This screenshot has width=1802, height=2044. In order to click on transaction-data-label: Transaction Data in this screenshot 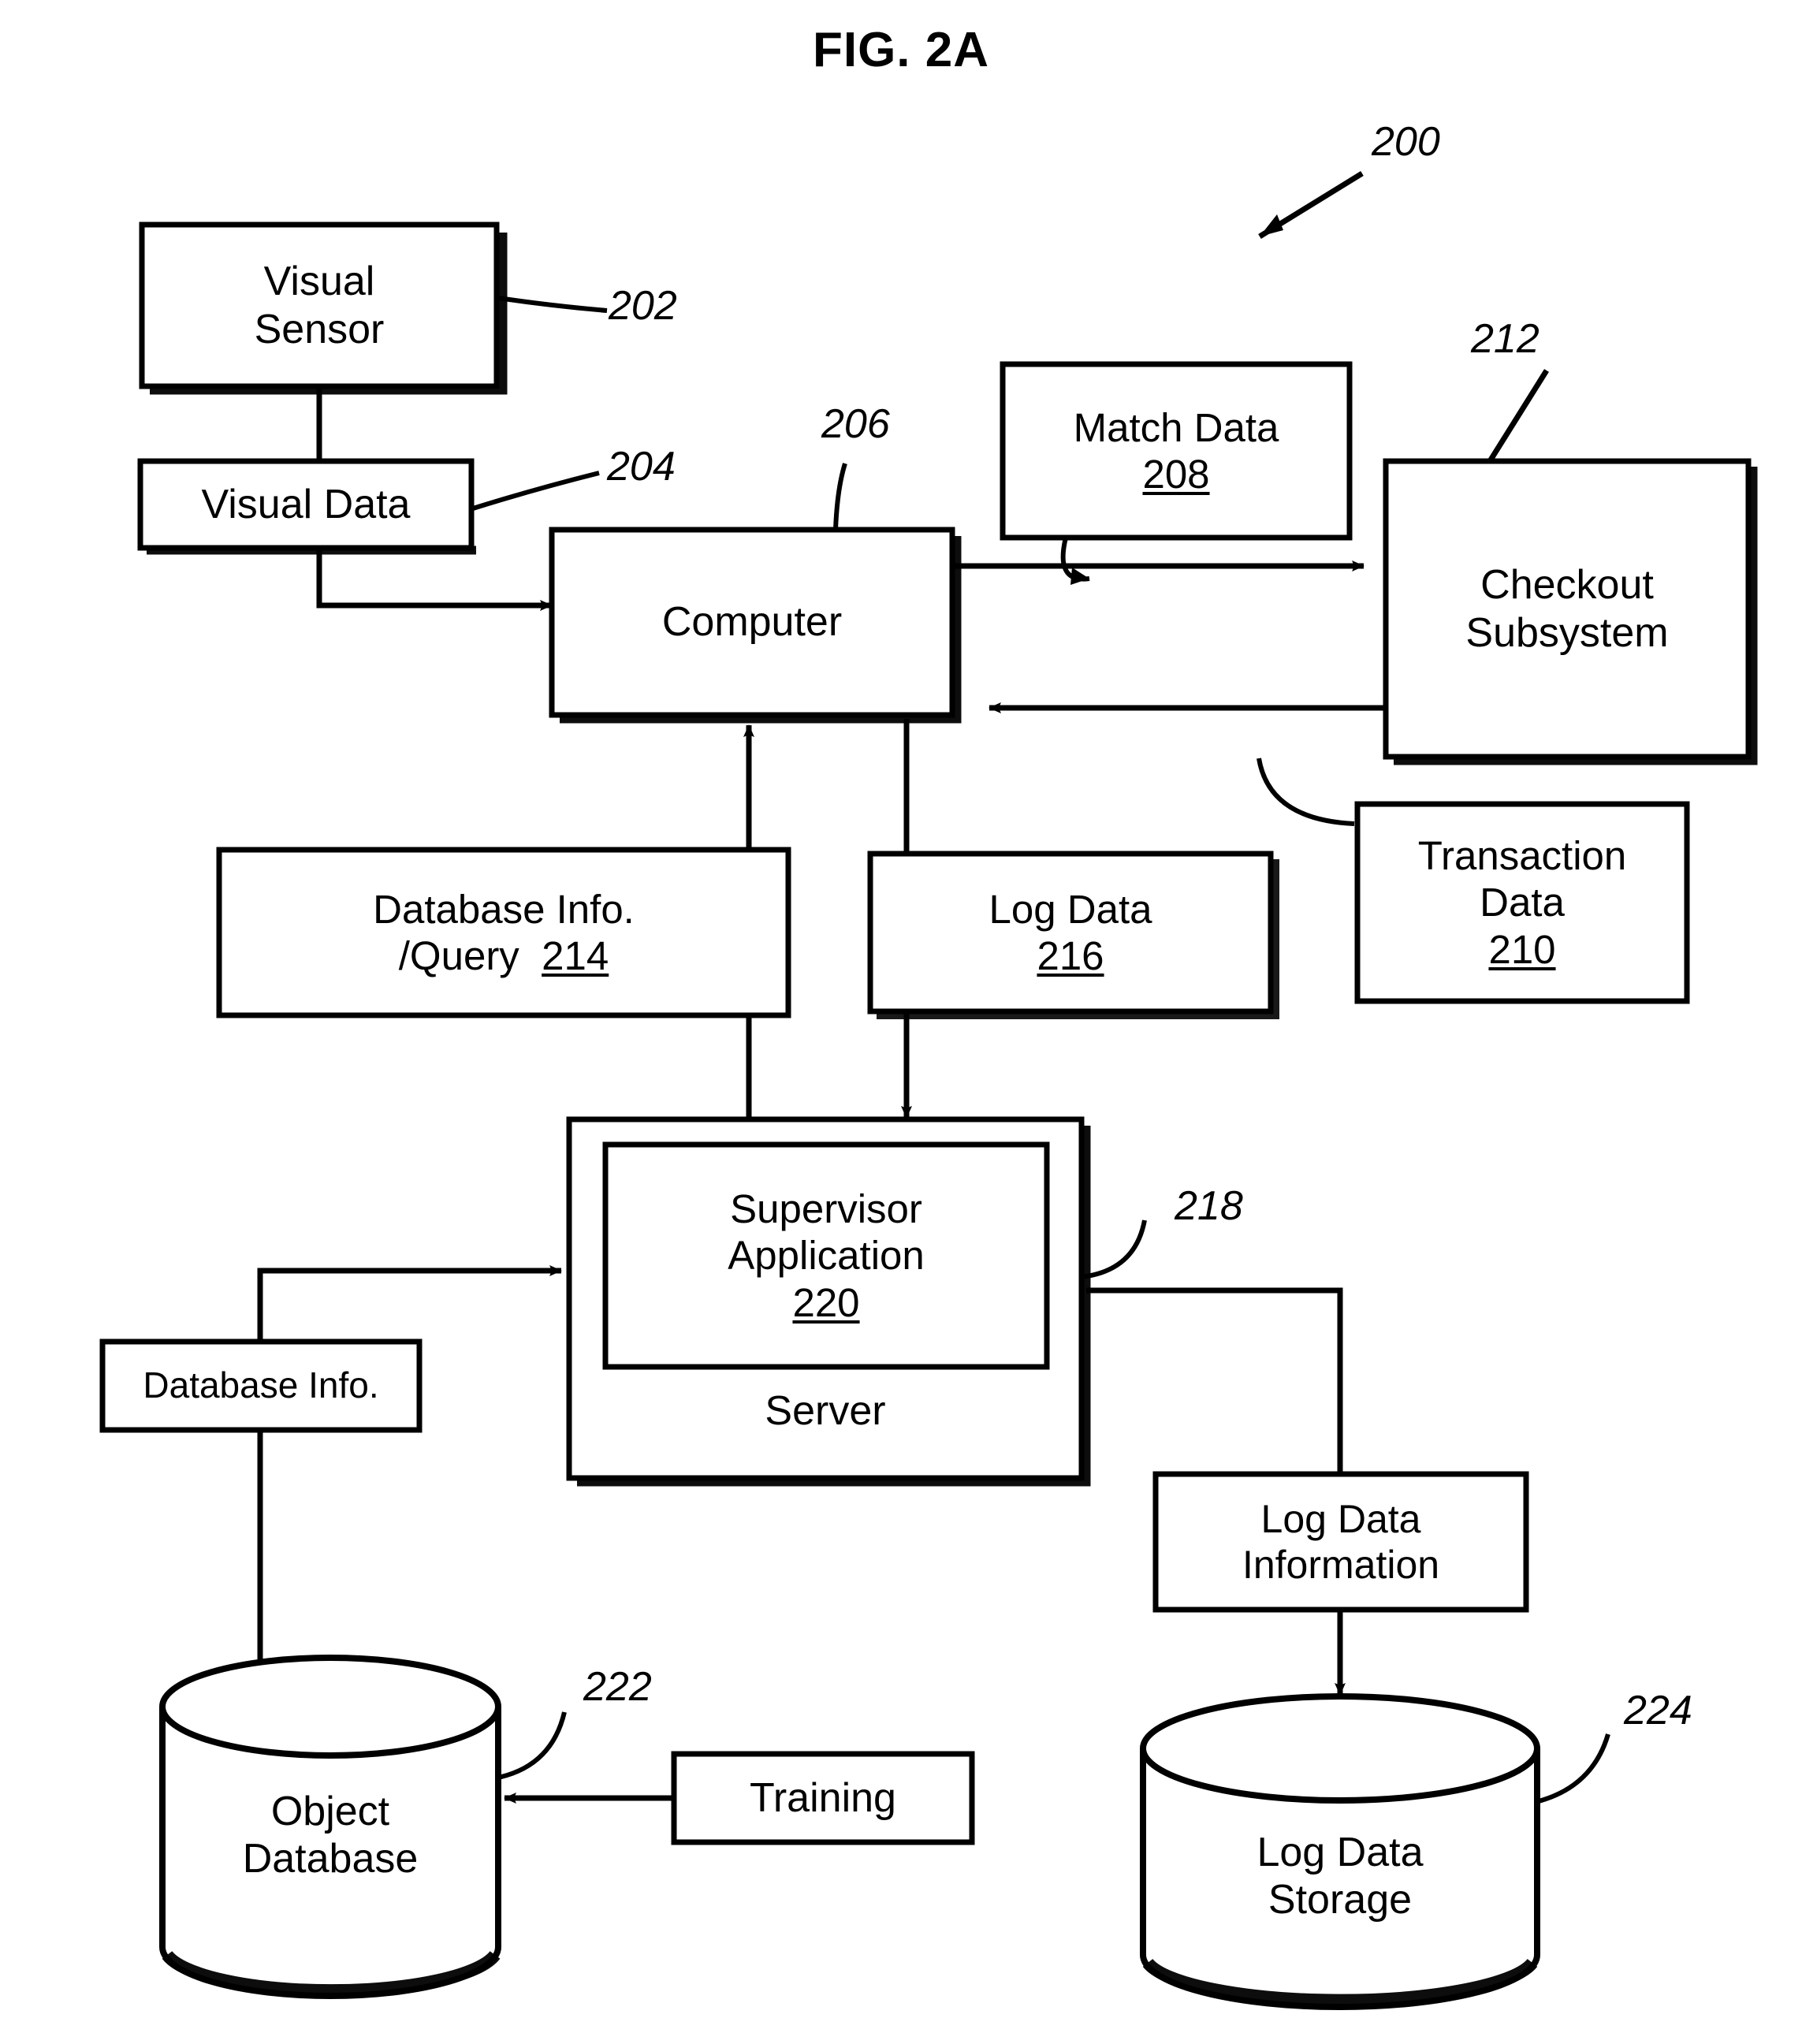, I will do `click(1522, 879)`.